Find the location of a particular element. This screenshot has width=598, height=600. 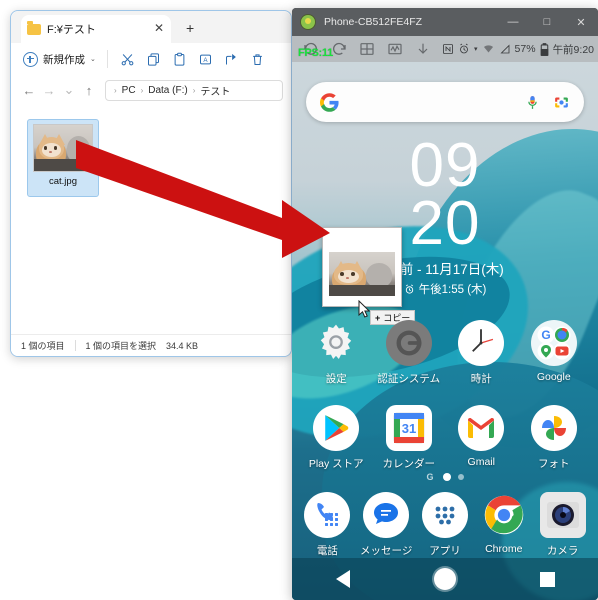

nav-recents-button is located at coordinates (547, 579).